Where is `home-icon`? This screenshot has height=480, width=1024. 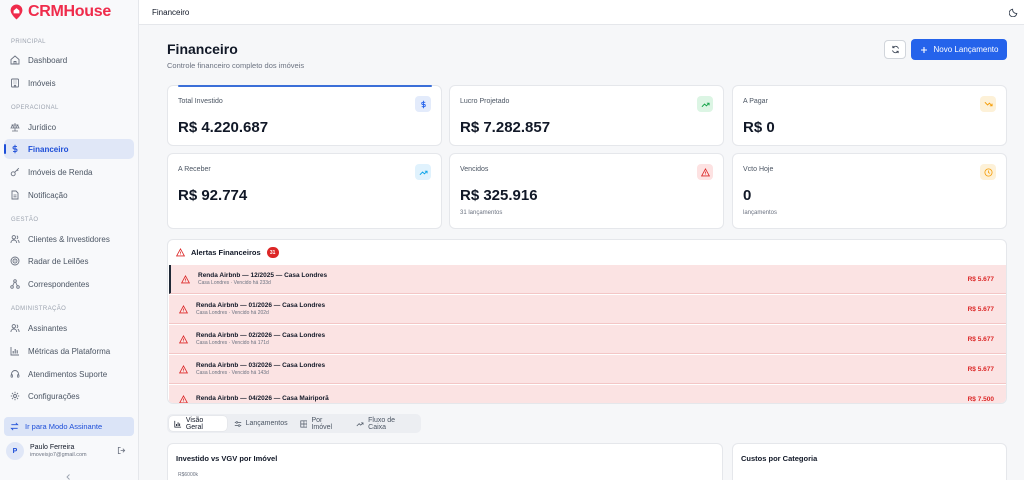 home-icon is located at coordinates (15, 60).